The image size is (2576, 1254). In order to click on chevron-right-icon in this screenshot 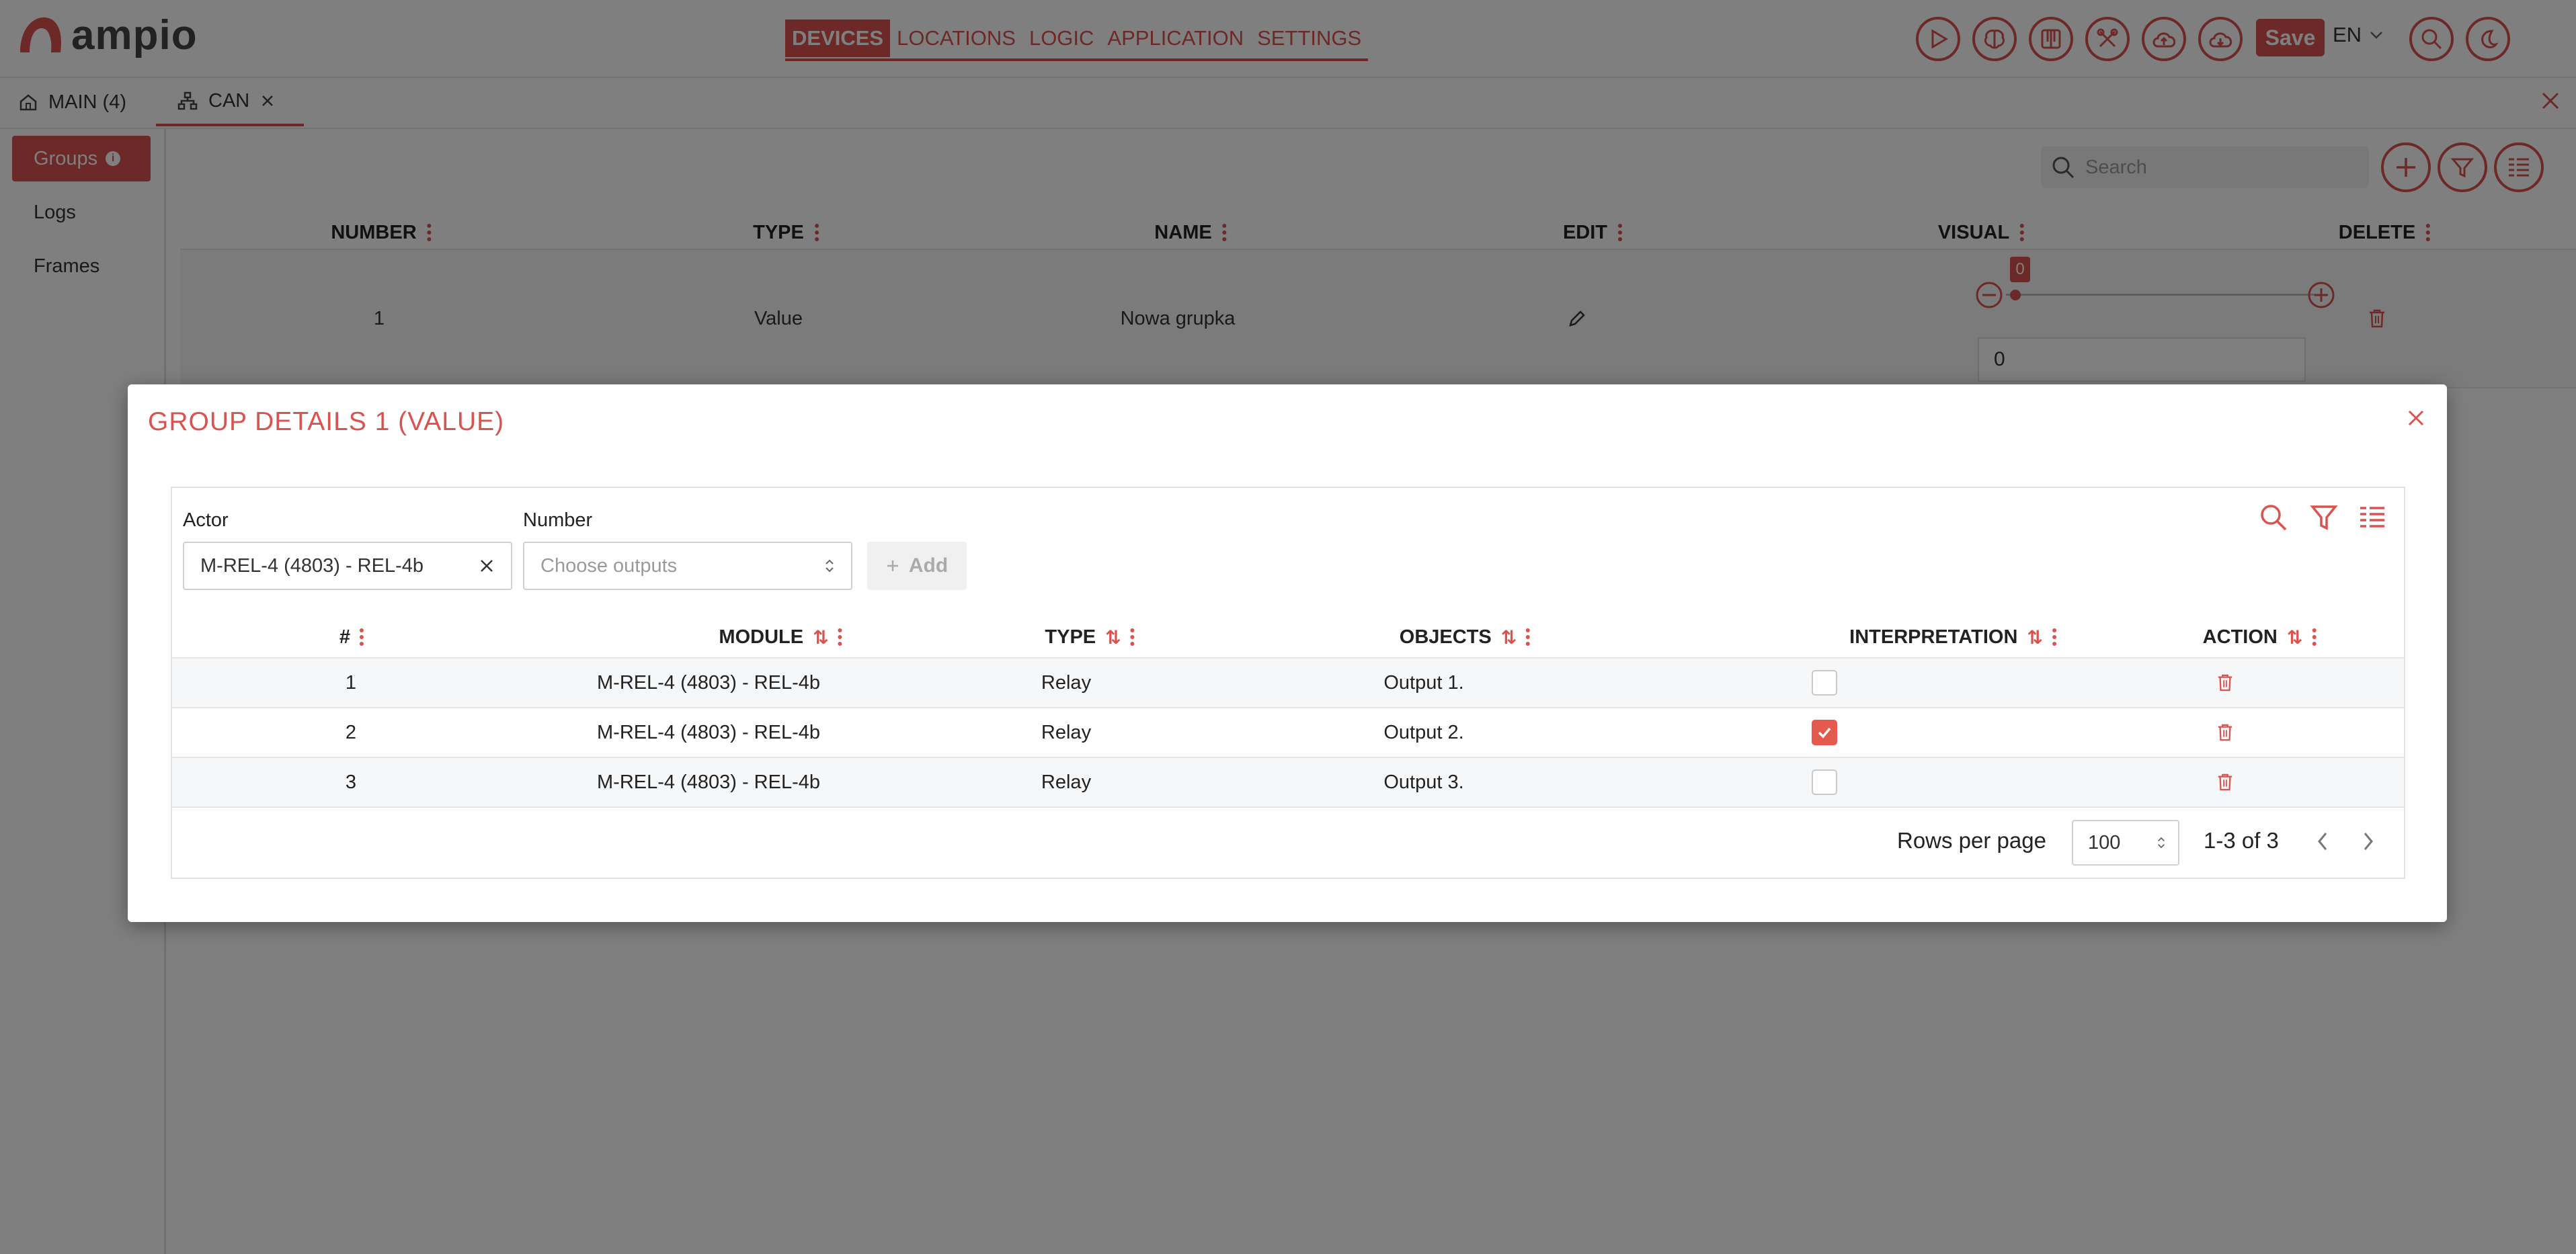, I will do `click(2368, 841)`.